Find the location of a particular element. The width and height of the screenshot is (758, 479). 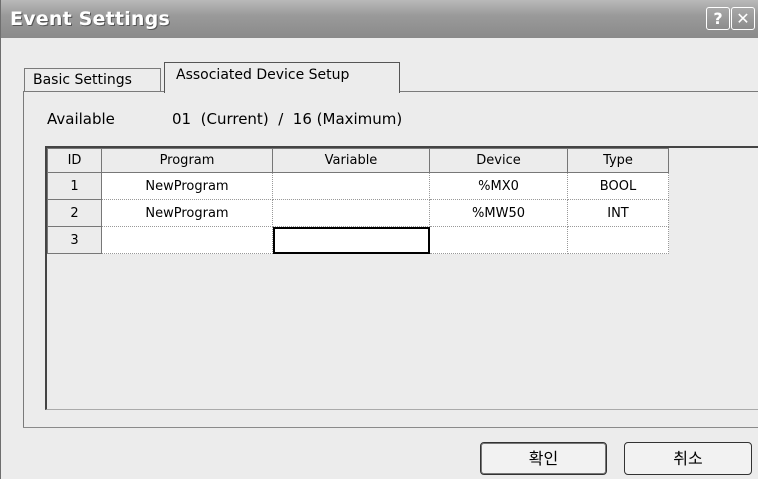

row-id-cell: 2 is located at coordinates (74, 213).